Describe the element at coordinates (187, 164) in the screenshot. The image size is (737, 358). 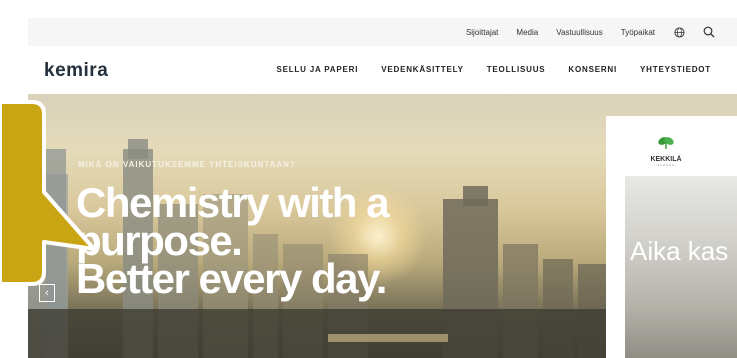
I see `hero-eyebrow: MIKÄ ON VAIKUTUKSEMME YHTEISKUNTAAN?` at that location.